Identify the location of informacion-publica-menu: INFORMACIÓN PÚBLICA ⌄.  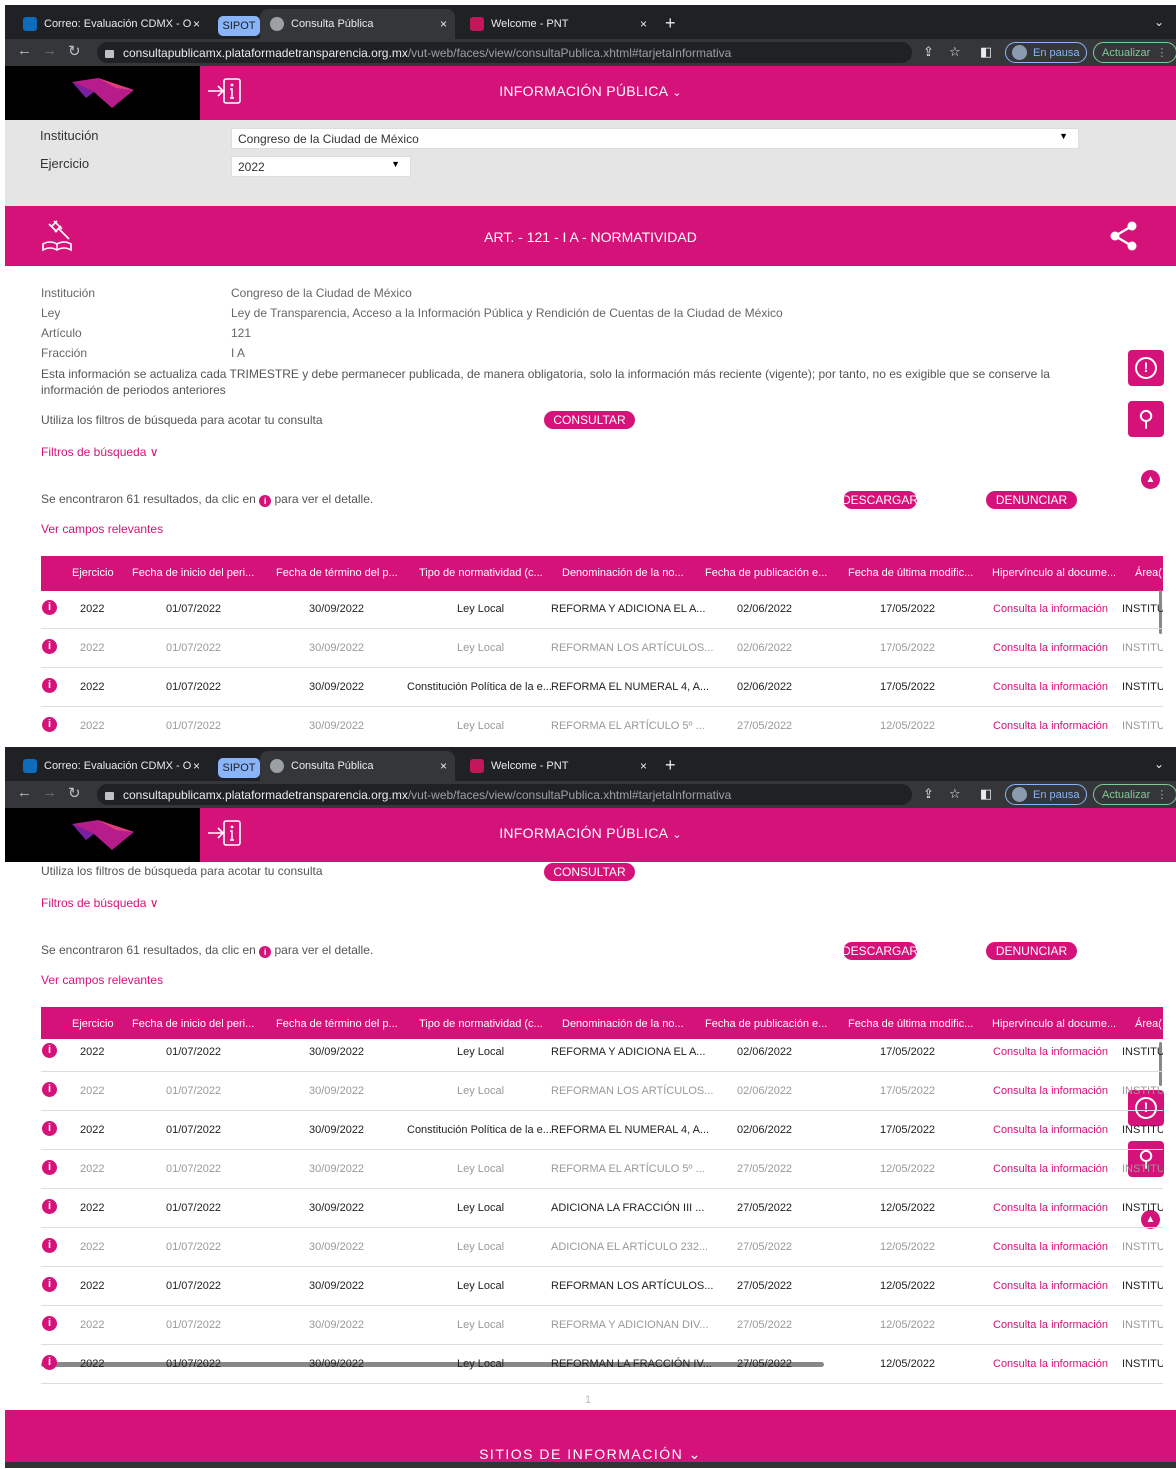
(590, 91).